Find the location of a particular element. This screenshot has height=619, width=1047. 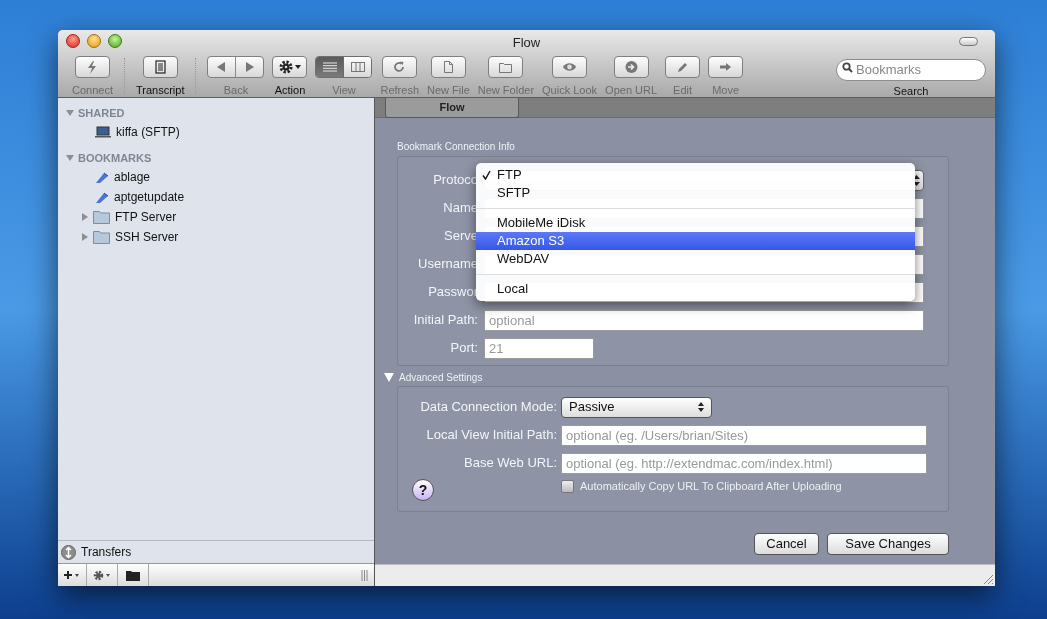

sidebar-item: FTP Server is located at coordinates (216, 217).